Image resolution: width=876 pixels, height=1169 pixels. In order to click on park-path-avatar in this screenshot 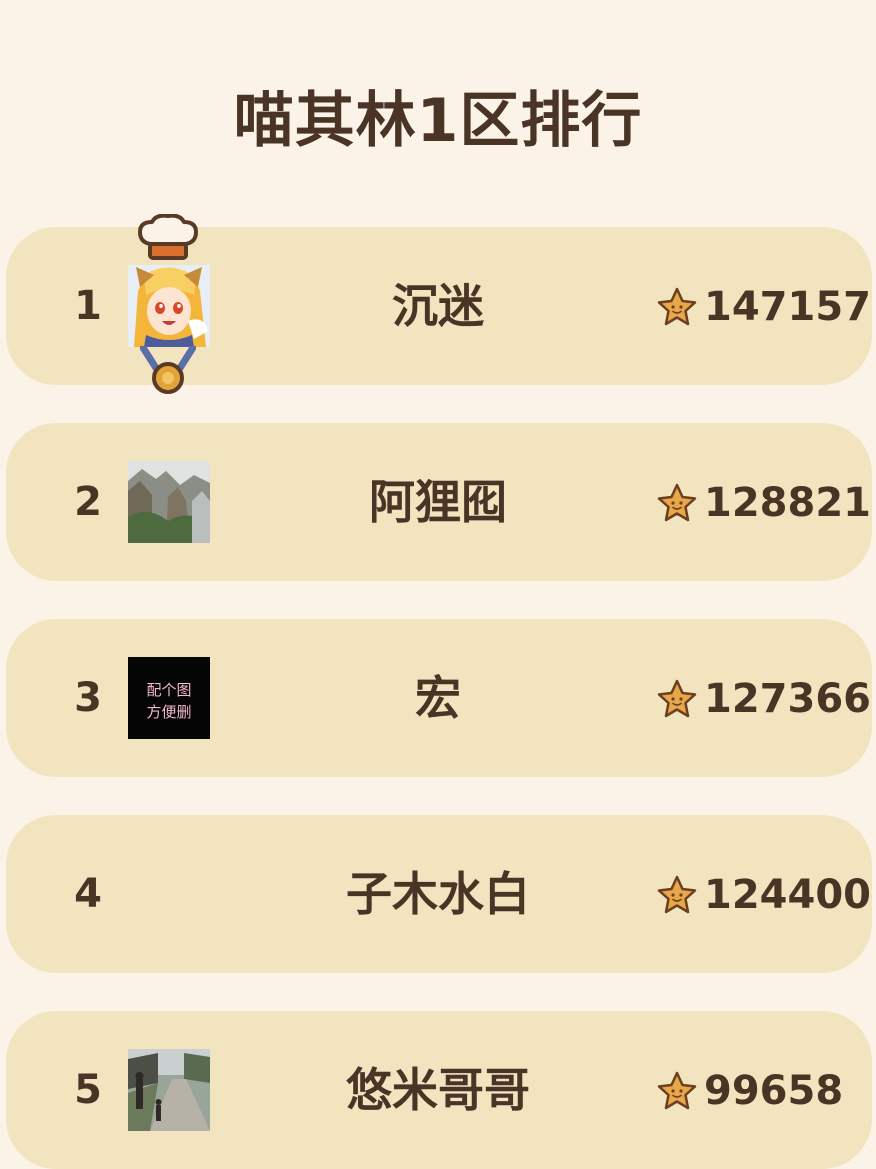, I will do `click(169, 1090)`.